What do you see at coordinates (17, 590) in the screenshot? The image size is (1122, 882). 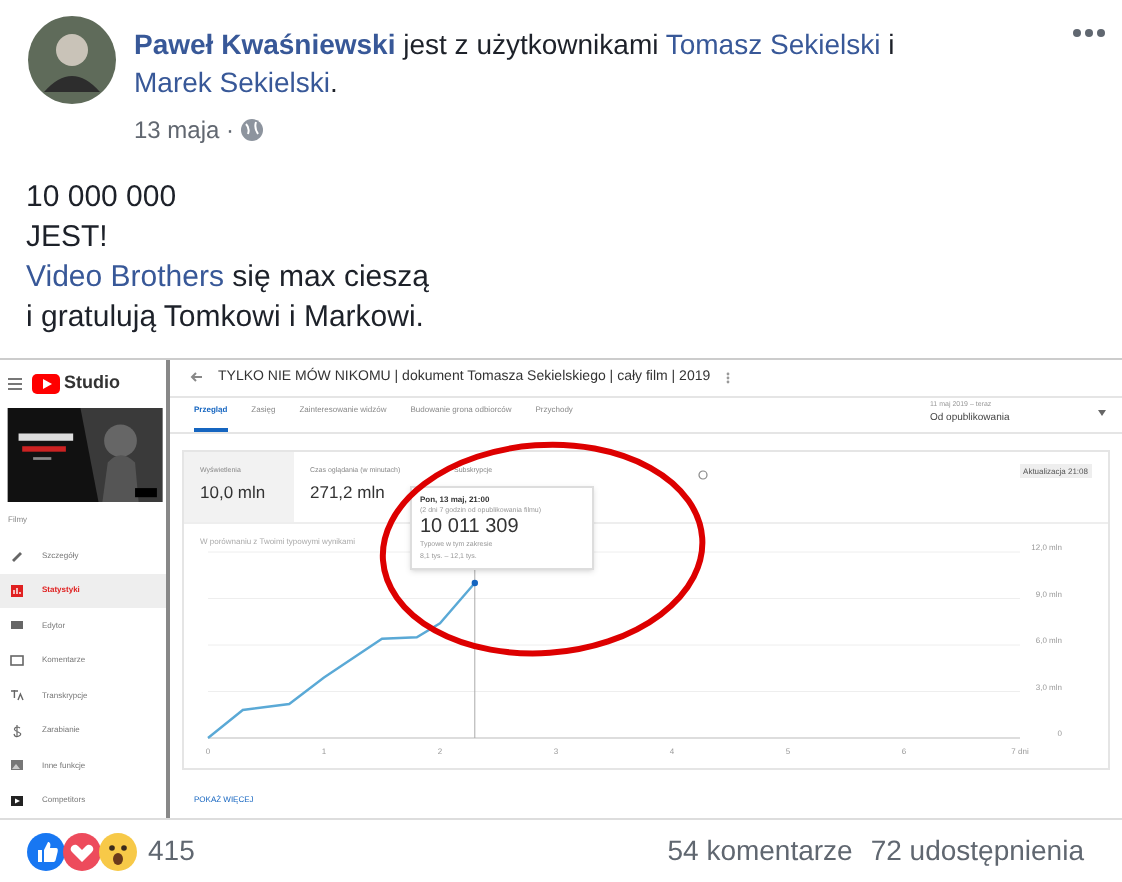 I see `bar-chart-icon` at bounding box center [17, 590].